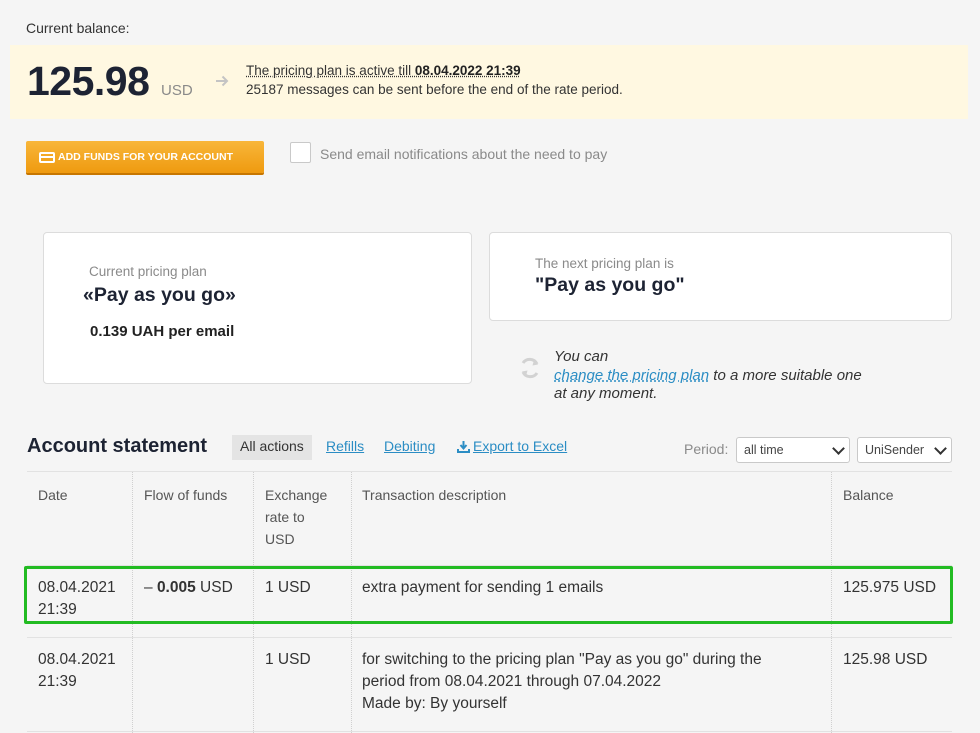  What do you see at coordinates (188, 587) in the screenshot?
I see `row-flow-of-funds: – 0.005 USD` at bounding box center [188, 587].